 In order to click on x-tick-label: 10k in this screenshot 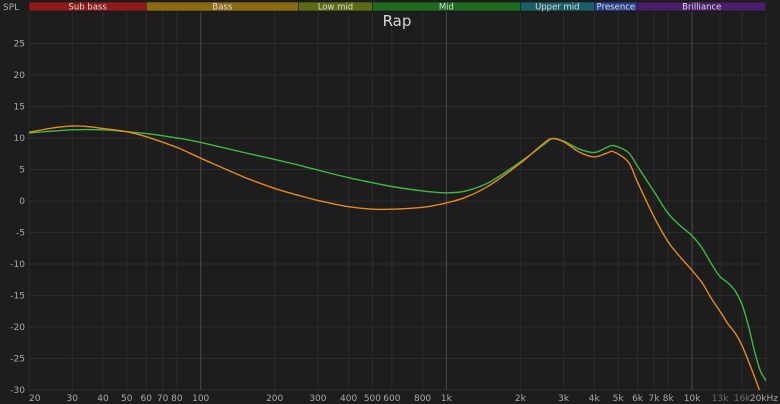, I will do `click(692, 399)`.